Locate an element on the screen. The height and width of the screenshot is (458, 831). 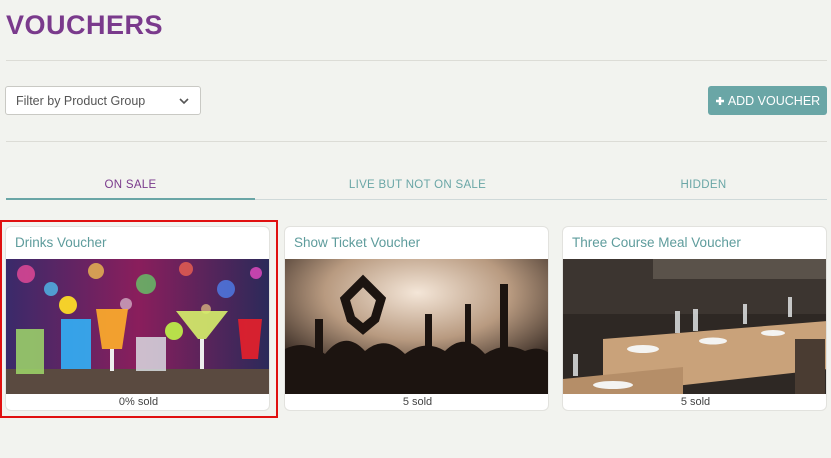
toolbar-divider is located at coordinates (416, 141).